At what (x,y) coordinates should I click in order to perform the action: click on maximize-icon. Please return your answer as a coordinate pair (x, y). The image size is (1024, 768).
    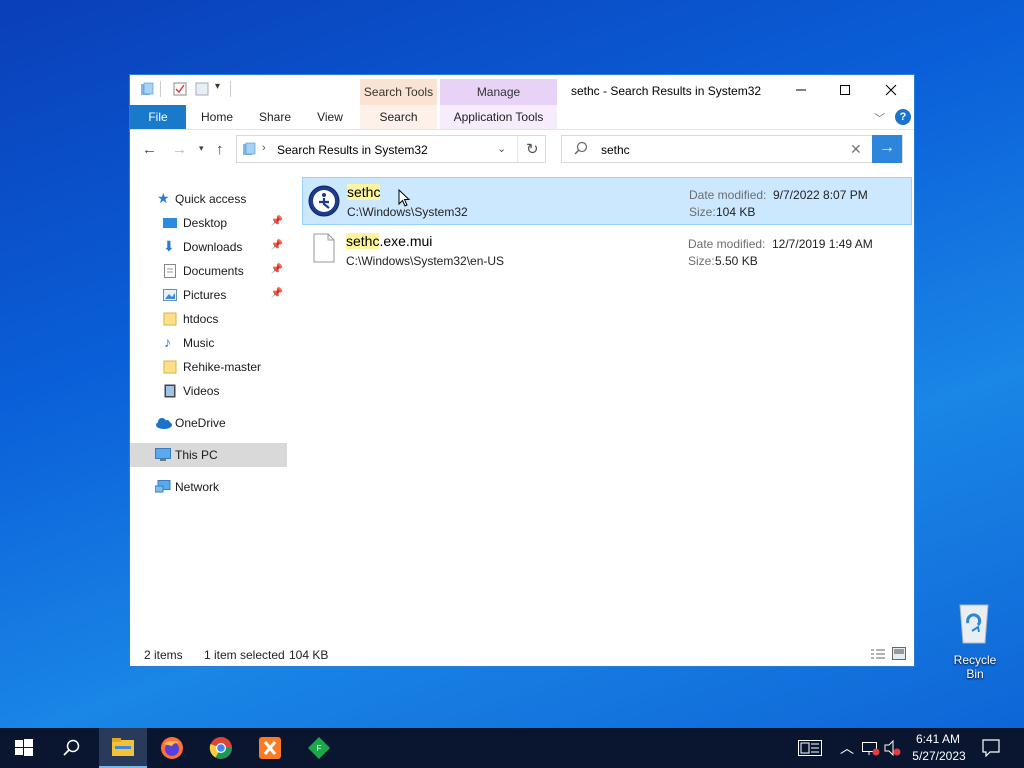
    Looking at the image, I should click on (845, 90).